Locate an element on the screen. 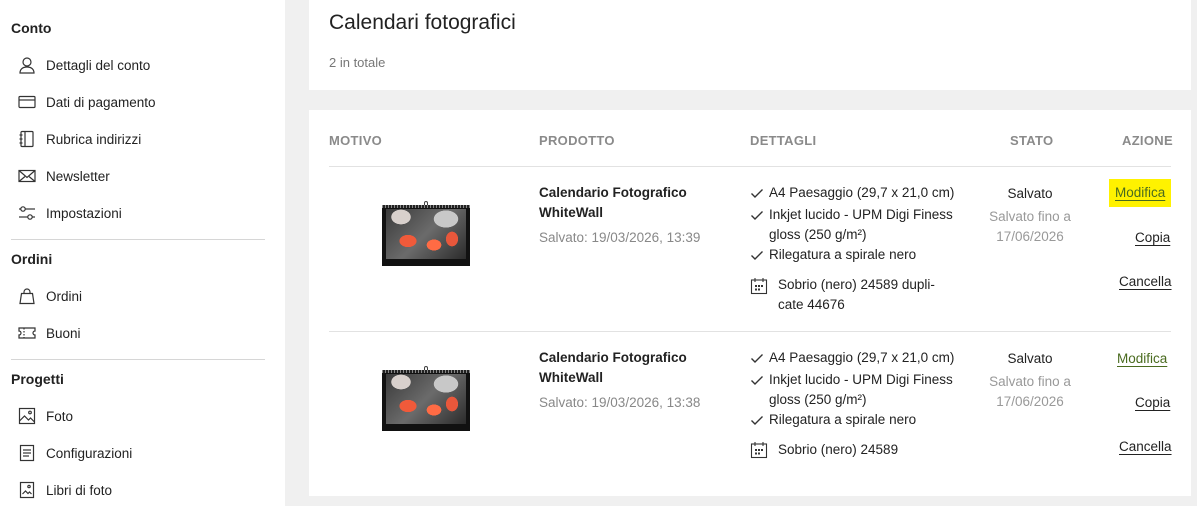 The width and height of the screenshot is (1197, 506). credit-card-icon is located at coordinates (27, 102).